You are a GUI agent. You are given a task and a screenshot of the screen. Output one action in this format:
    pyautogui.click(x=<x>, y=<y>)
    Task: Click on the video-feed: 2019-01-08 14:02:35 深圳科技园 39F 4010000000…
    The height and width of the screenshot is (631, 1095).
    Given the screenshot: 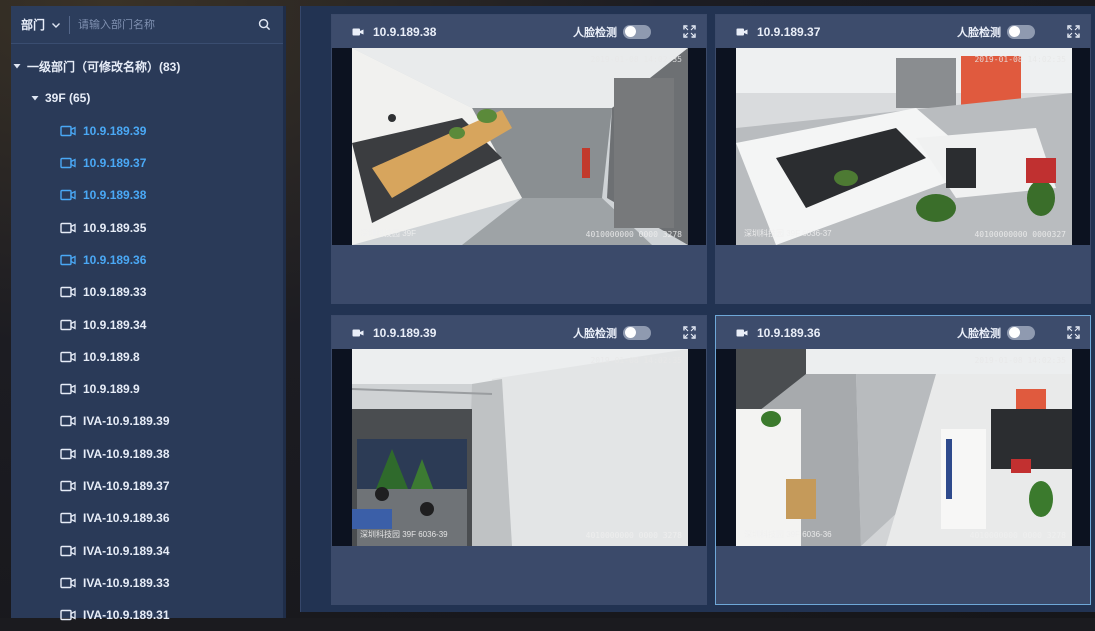 What is the action you would take?
    pyautogui.click(x=519, y=146)
    